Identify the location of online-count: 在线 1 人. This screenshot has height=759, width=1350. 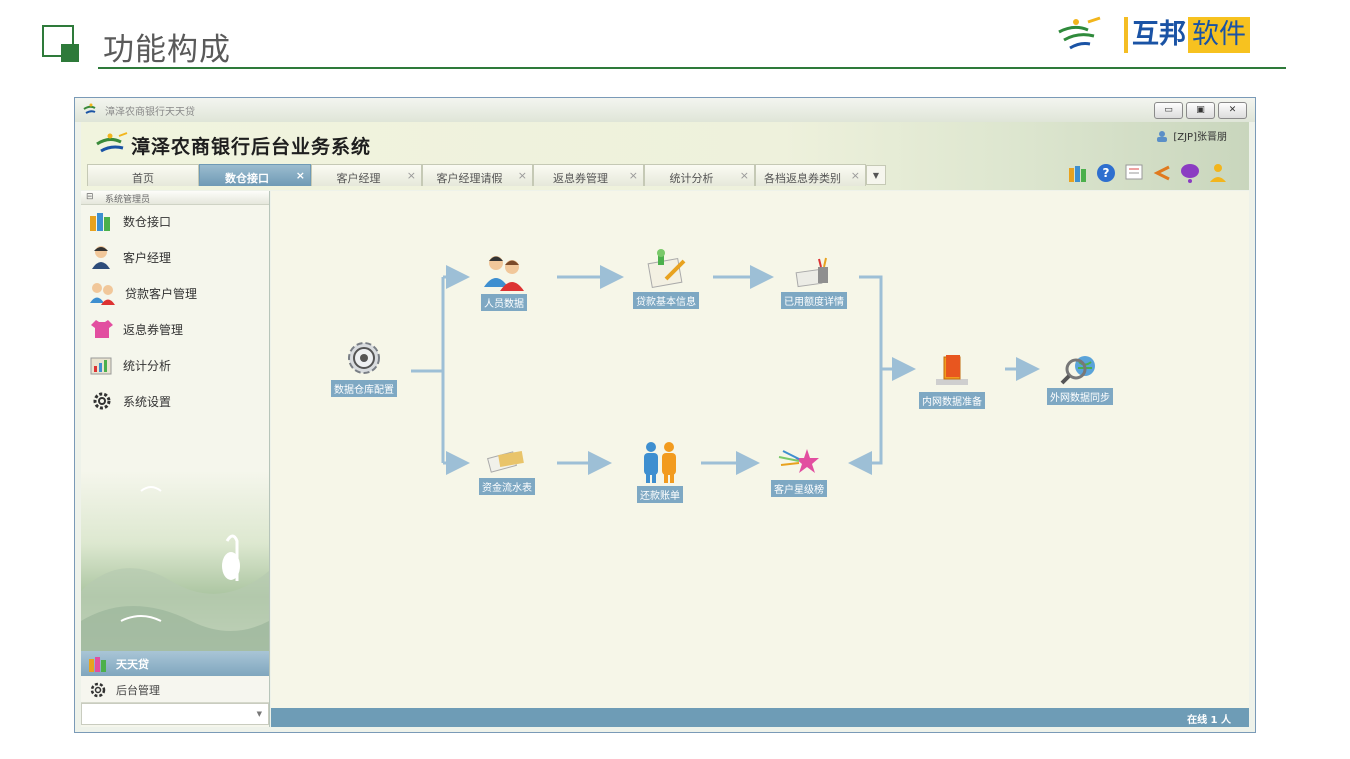
(1209, 720).